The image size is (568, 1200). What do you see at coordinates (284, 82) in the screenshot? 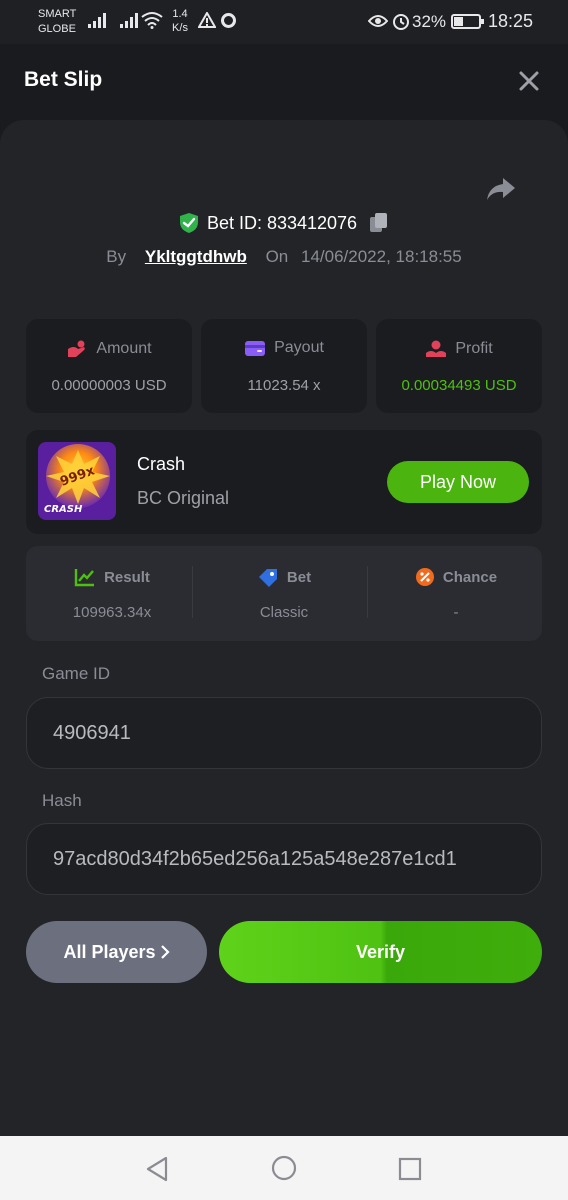
I see `header: Bet Slip` at bounding box center [284, 82].